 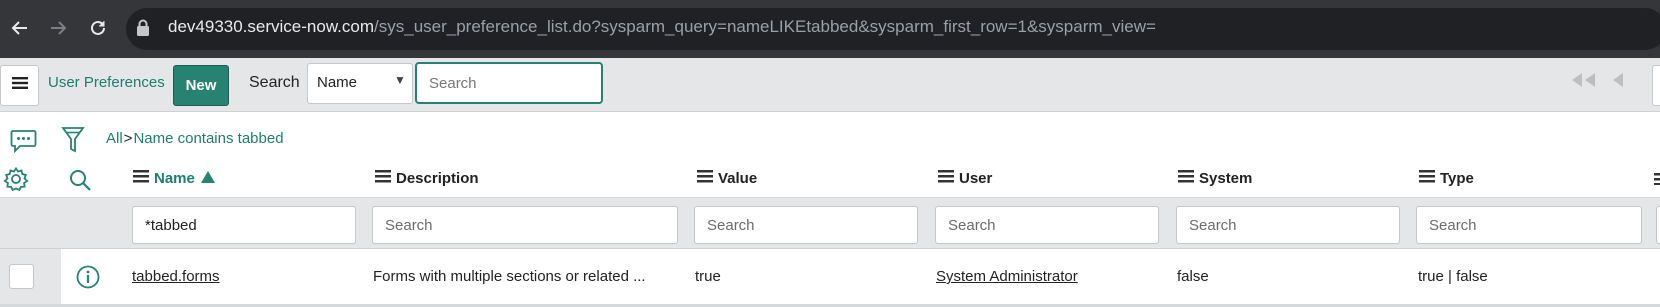 What do you see at coordinates (20, 28) in the screenshot?
I see `back-arrow-icon` at bounding box center [20, 28].